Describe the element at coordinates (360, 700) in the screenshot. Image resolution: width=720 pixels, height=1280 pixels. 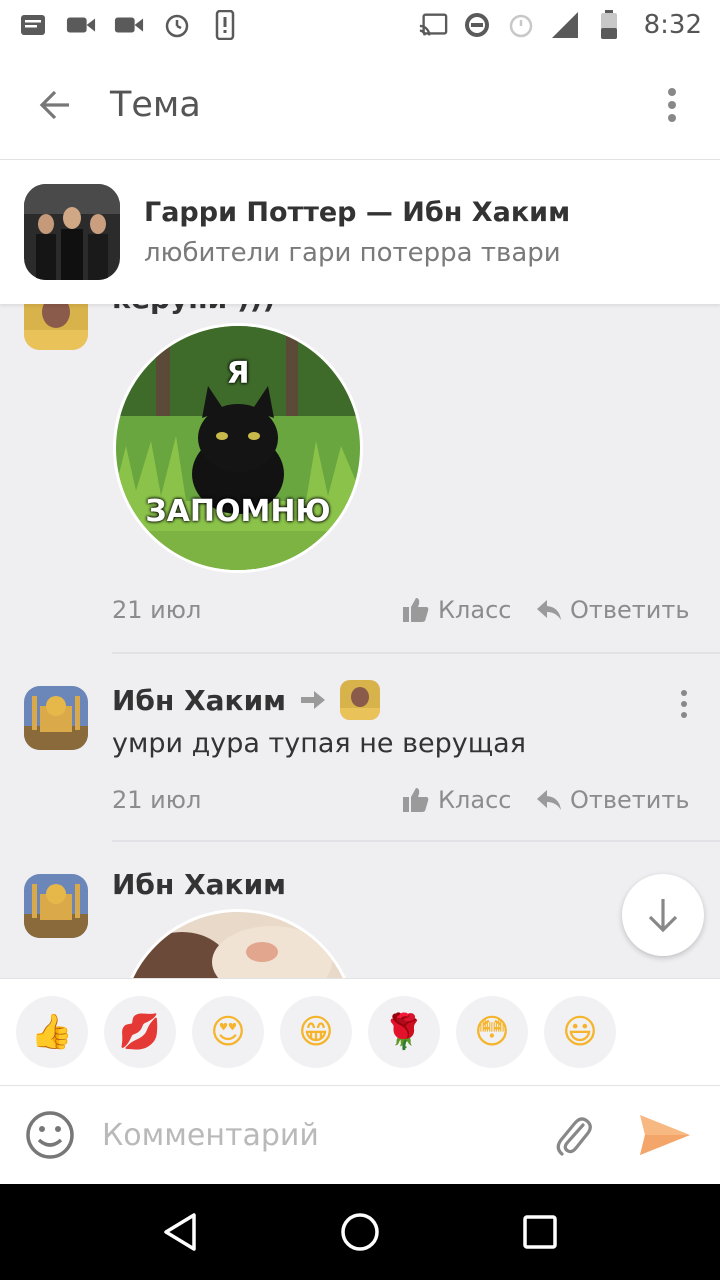
I see `reply-to-avatar` at that location.